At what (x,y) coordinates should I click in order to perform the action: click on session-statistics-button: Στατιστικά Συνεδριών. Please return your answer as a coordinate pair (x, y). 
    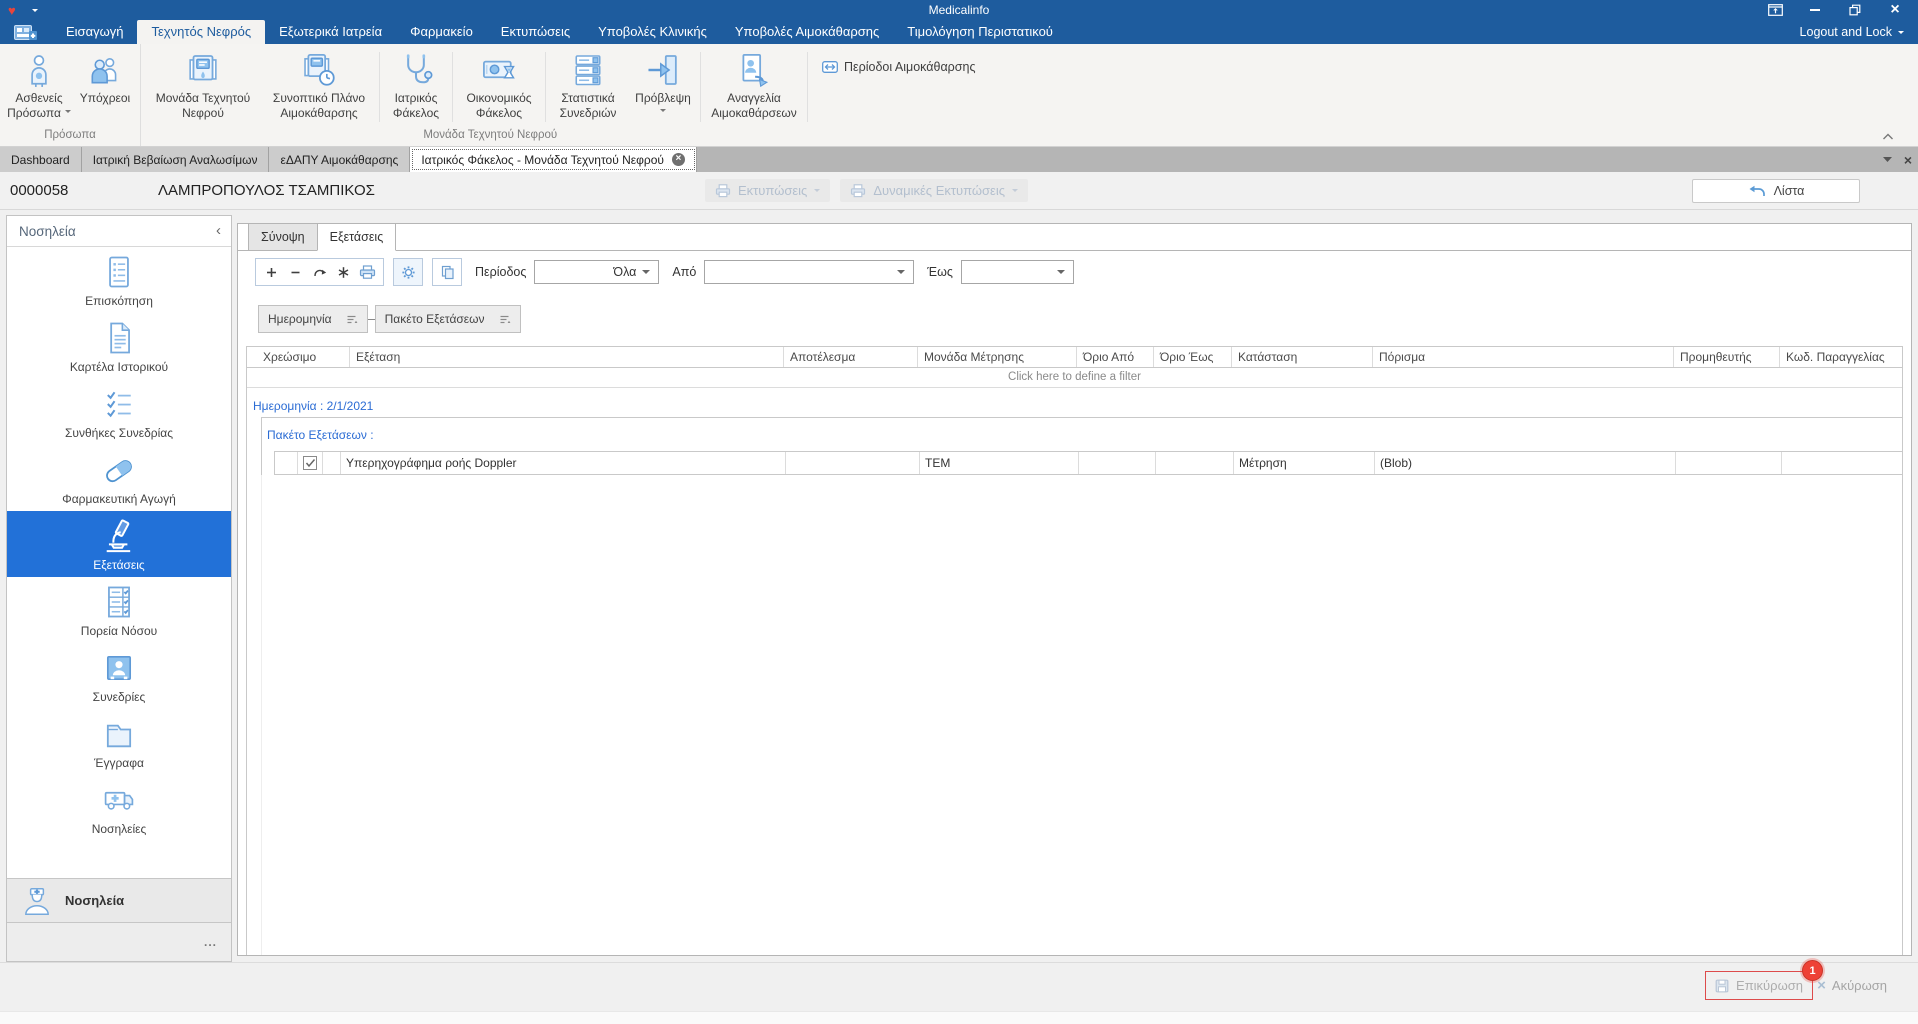
    Looking at the image, I should click on (588, 87).